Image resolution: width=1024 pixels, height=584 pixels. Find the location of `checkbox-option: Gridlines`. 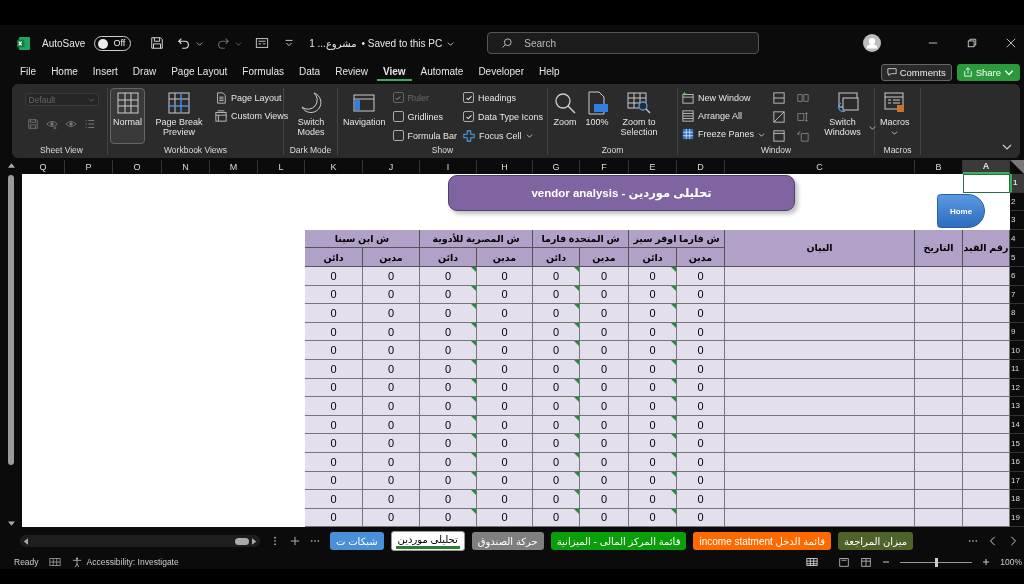

checkbox-option: Gridlines is located at coordinates (425, 116).